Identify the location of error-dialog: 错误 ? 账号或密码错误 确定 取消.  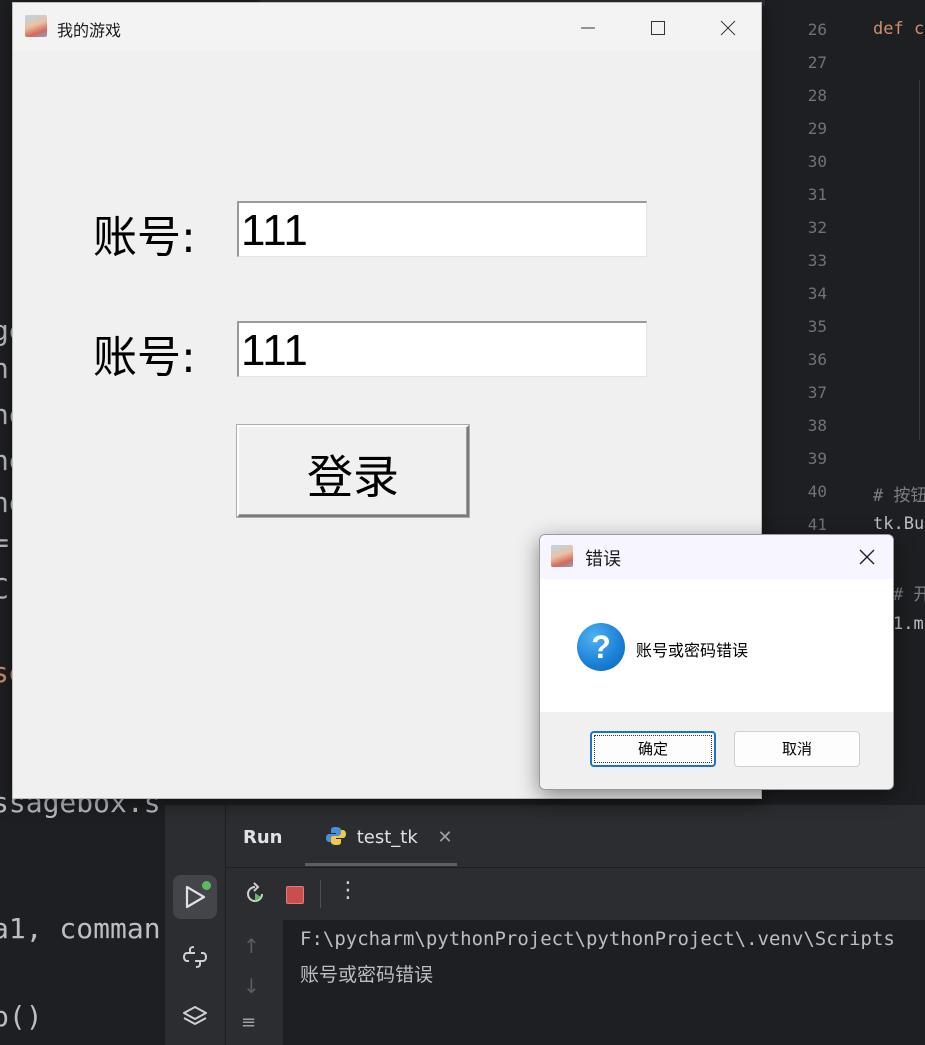
(716, 662).